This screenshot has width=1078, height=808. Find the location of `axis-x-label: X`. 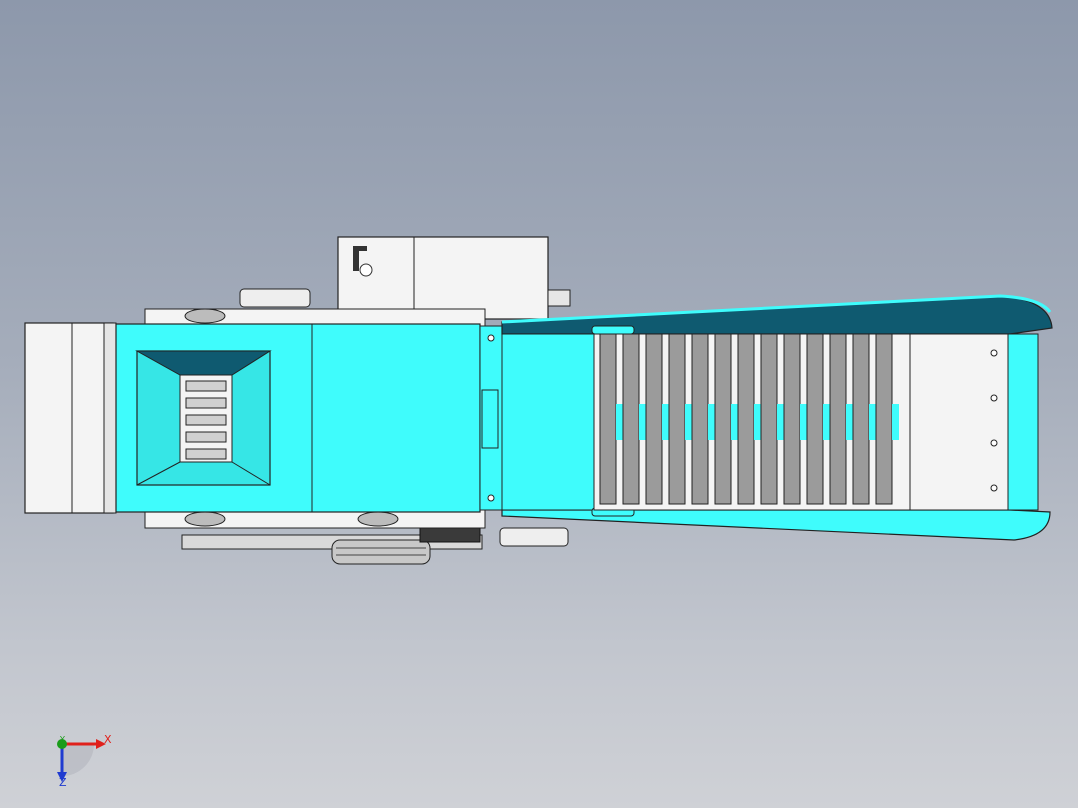

axis-x-label: X is located at coordinates (108, 739).